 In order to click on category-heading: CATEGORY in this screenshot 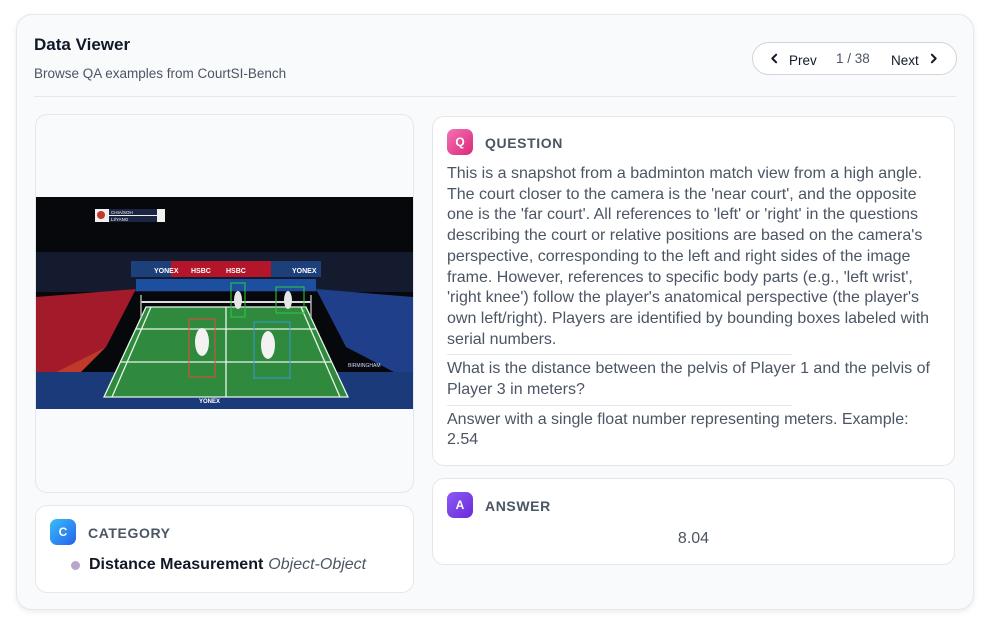, I will do `click(129, 533)`.